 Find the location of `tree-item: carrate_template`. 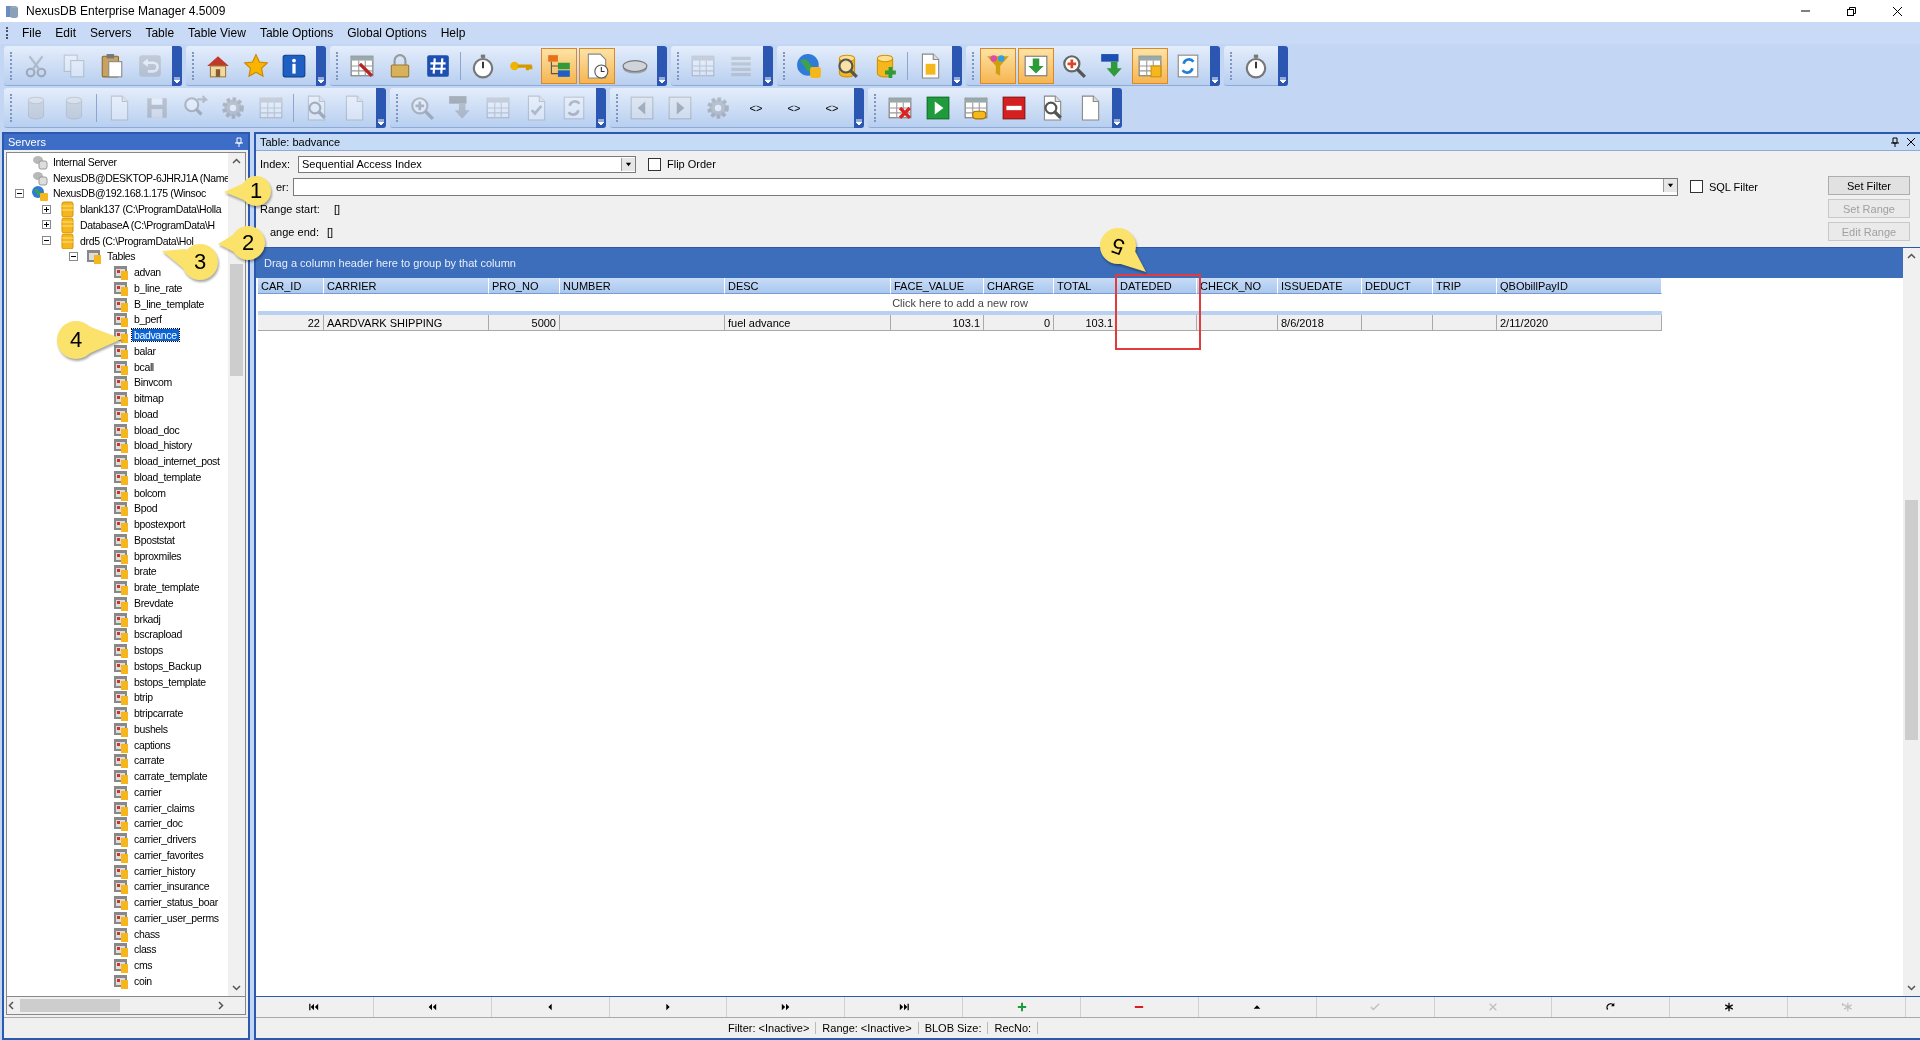

tree-item: carrate_template is located at coordinates (171, 776).